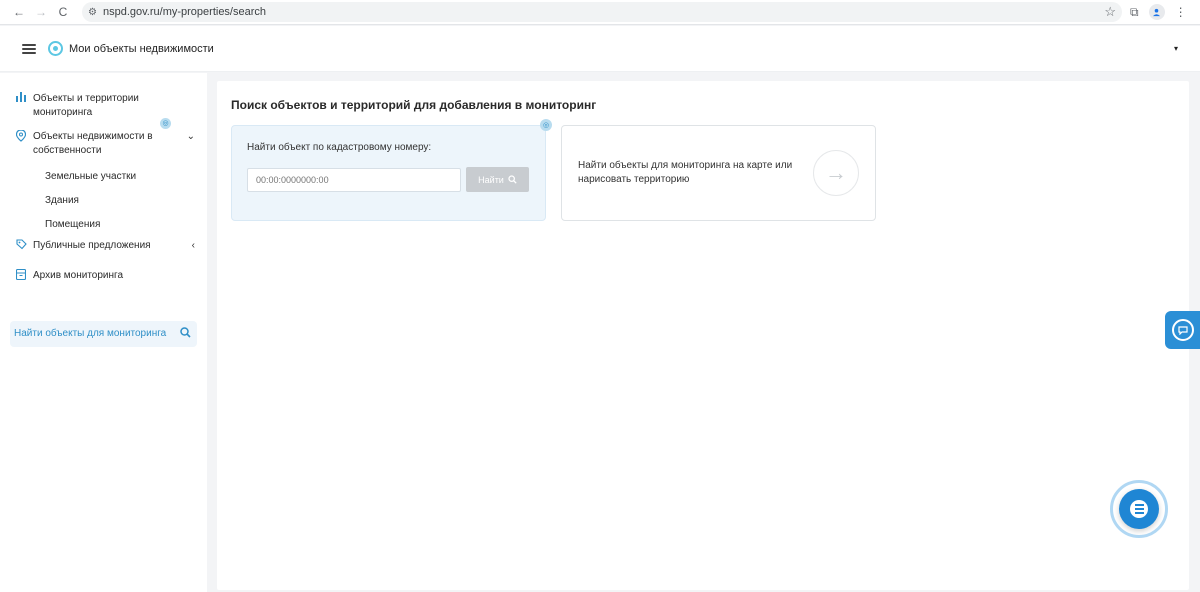 This screenshot has height=592, width=1200. I want to click on chat-ring, so click(1139, 509).